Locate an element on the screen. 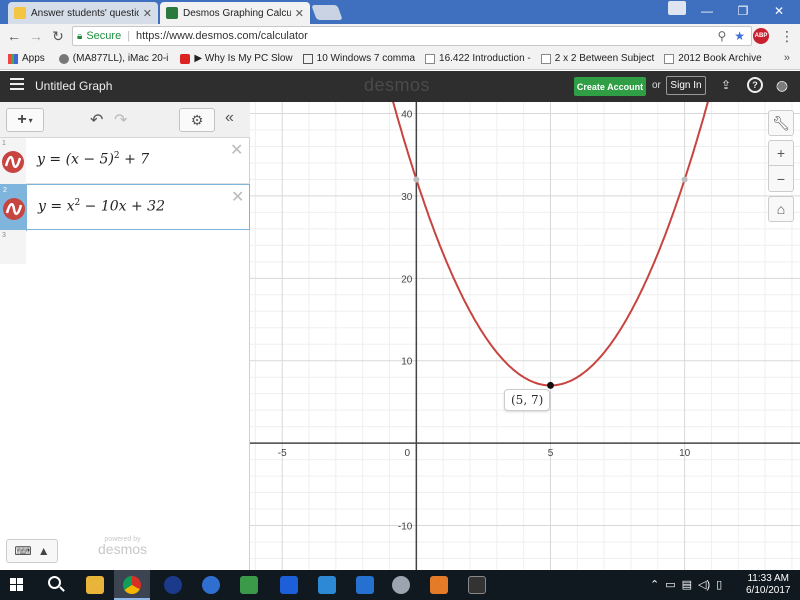  expression-index: 3 is located at coordinates (4, 235).